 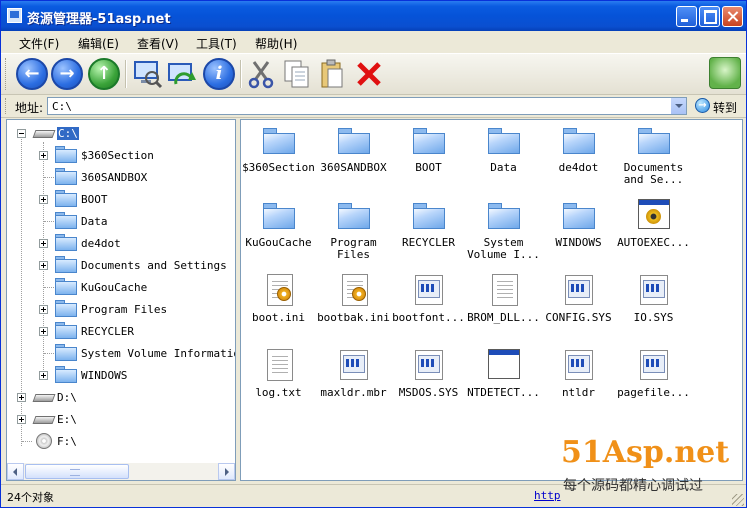 What do you see at coordinates (353, 167) in the screenshot?
I see `file-label: 360SANDBOX` at bounding box center [353, 167].